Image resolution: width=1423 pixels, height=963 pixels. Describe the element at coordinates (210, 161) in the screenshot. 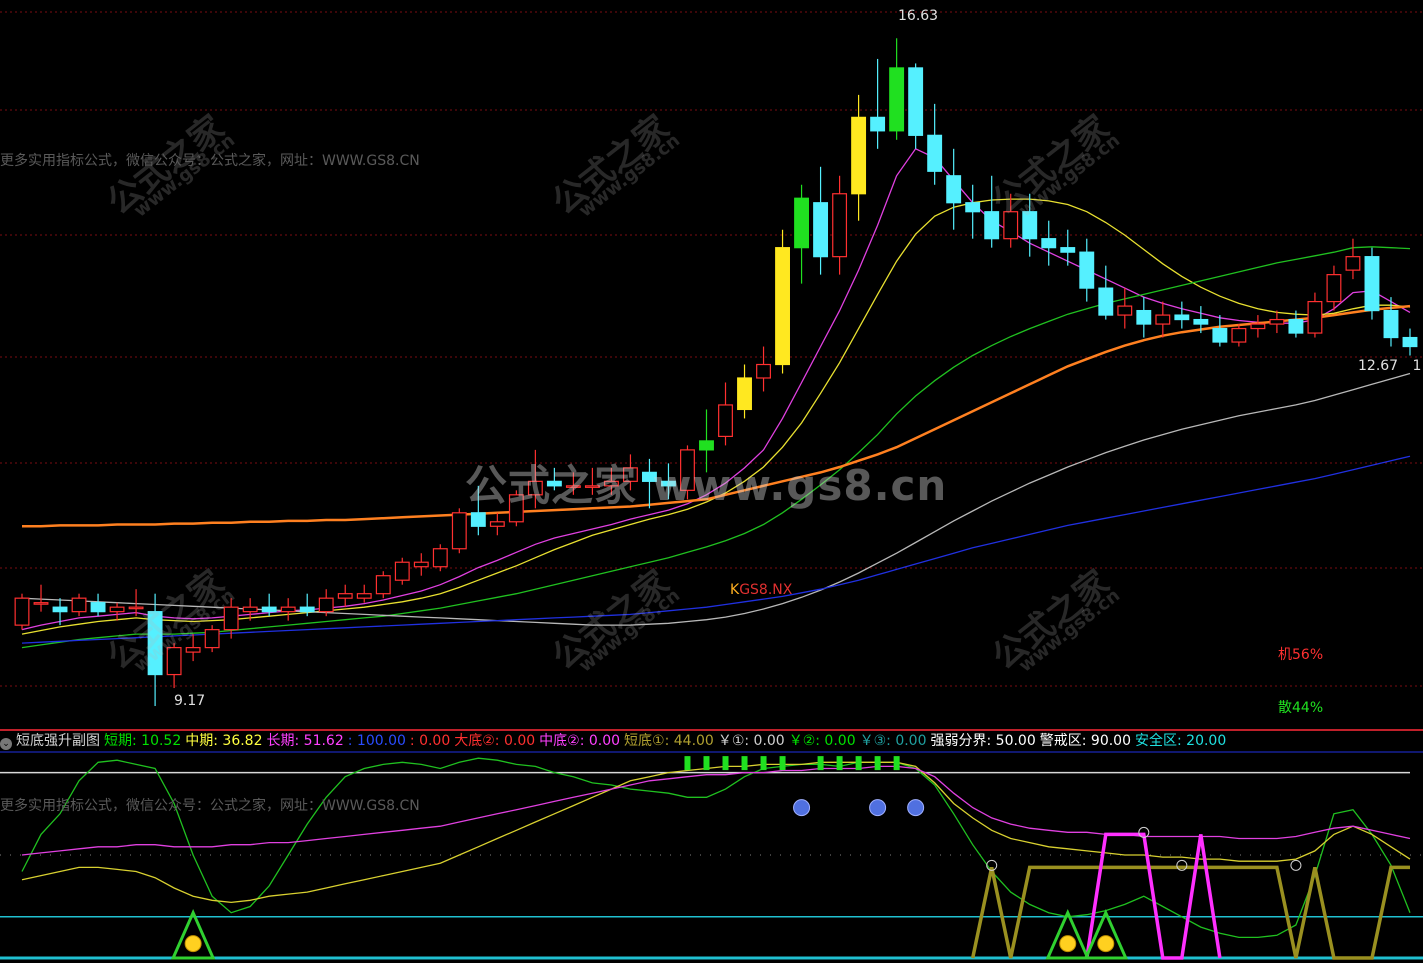

I see `main-panel-note: 更多实用指标公式，微信公众号：公式之家，网址：WWW.GS8.CN` at that location.